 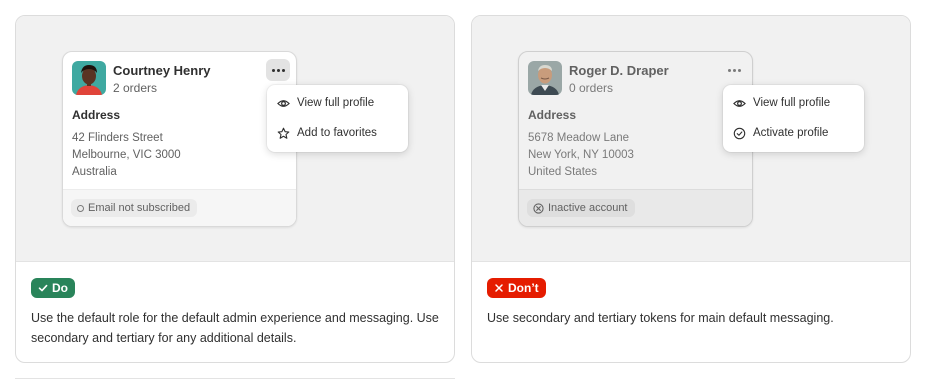 I want to click on menu-item-add-favorites: Add to favorites, so click(x=327, y=133).